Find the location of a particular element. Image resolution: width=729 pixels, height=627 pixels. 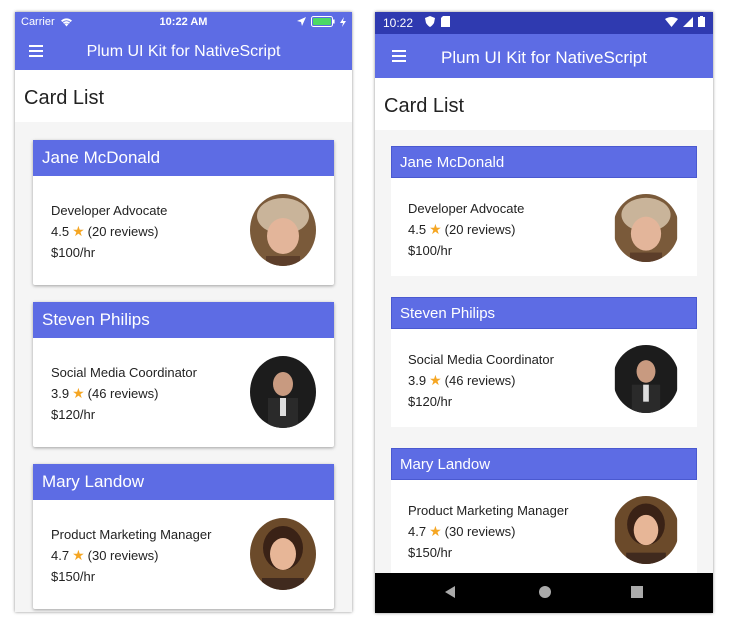

signal-icon is located at coordinates (688, 23).